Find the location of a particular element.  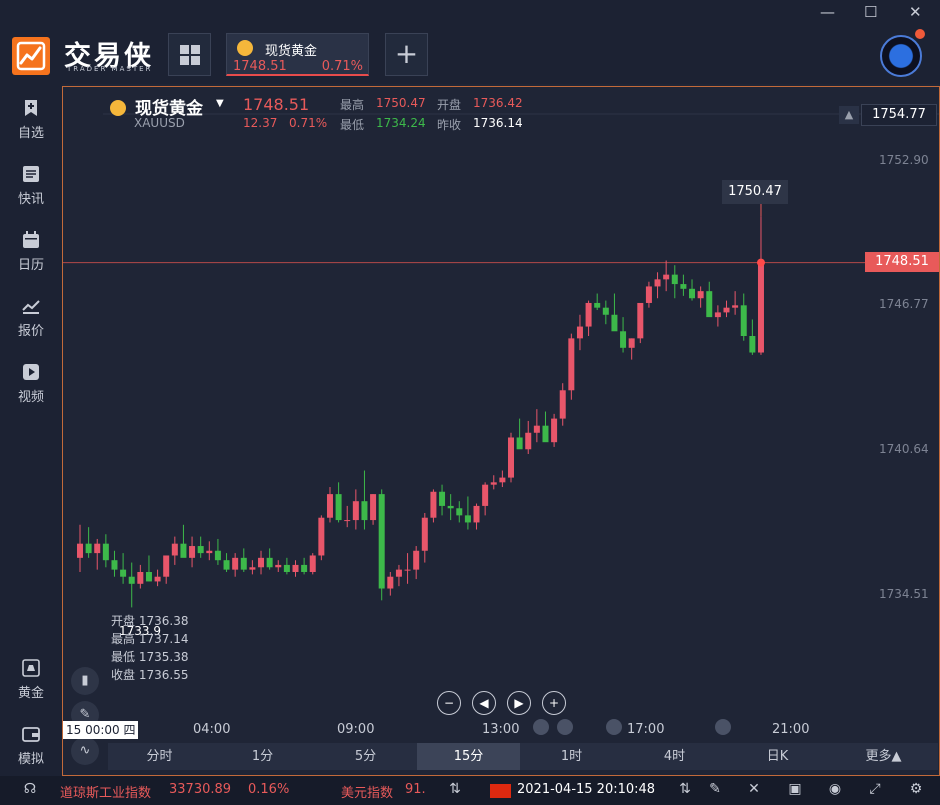

settings-gear-icon: ⚙ is located at coordinates (916, 790).